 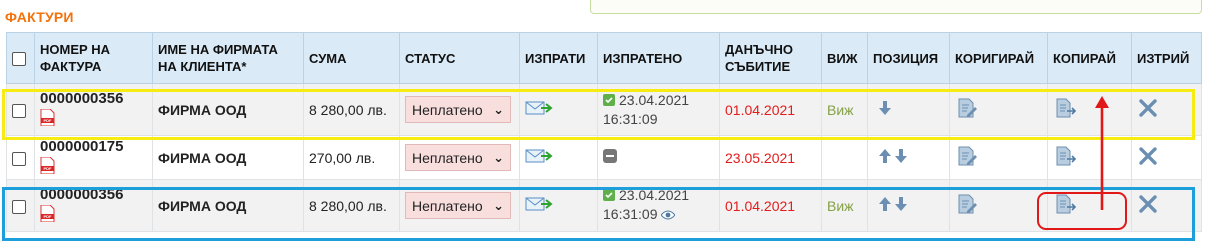 I want to click on col-status: СТАТУС, so click(x=459, y=58).